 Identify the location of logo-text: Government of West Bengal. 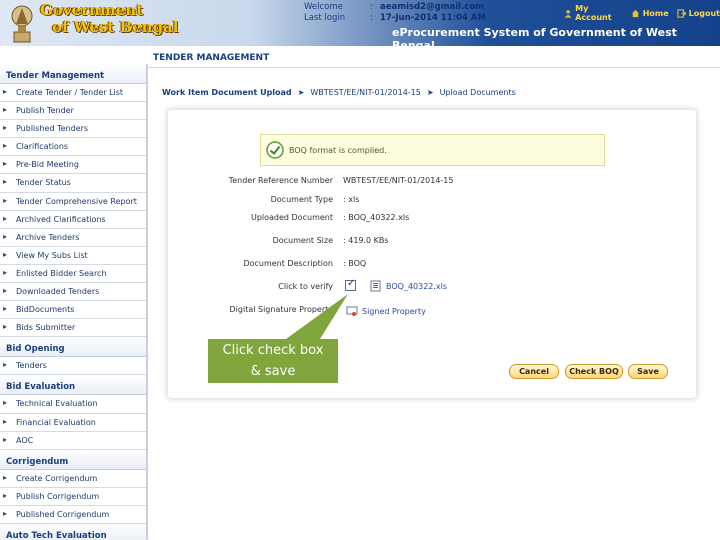
(109, 19).